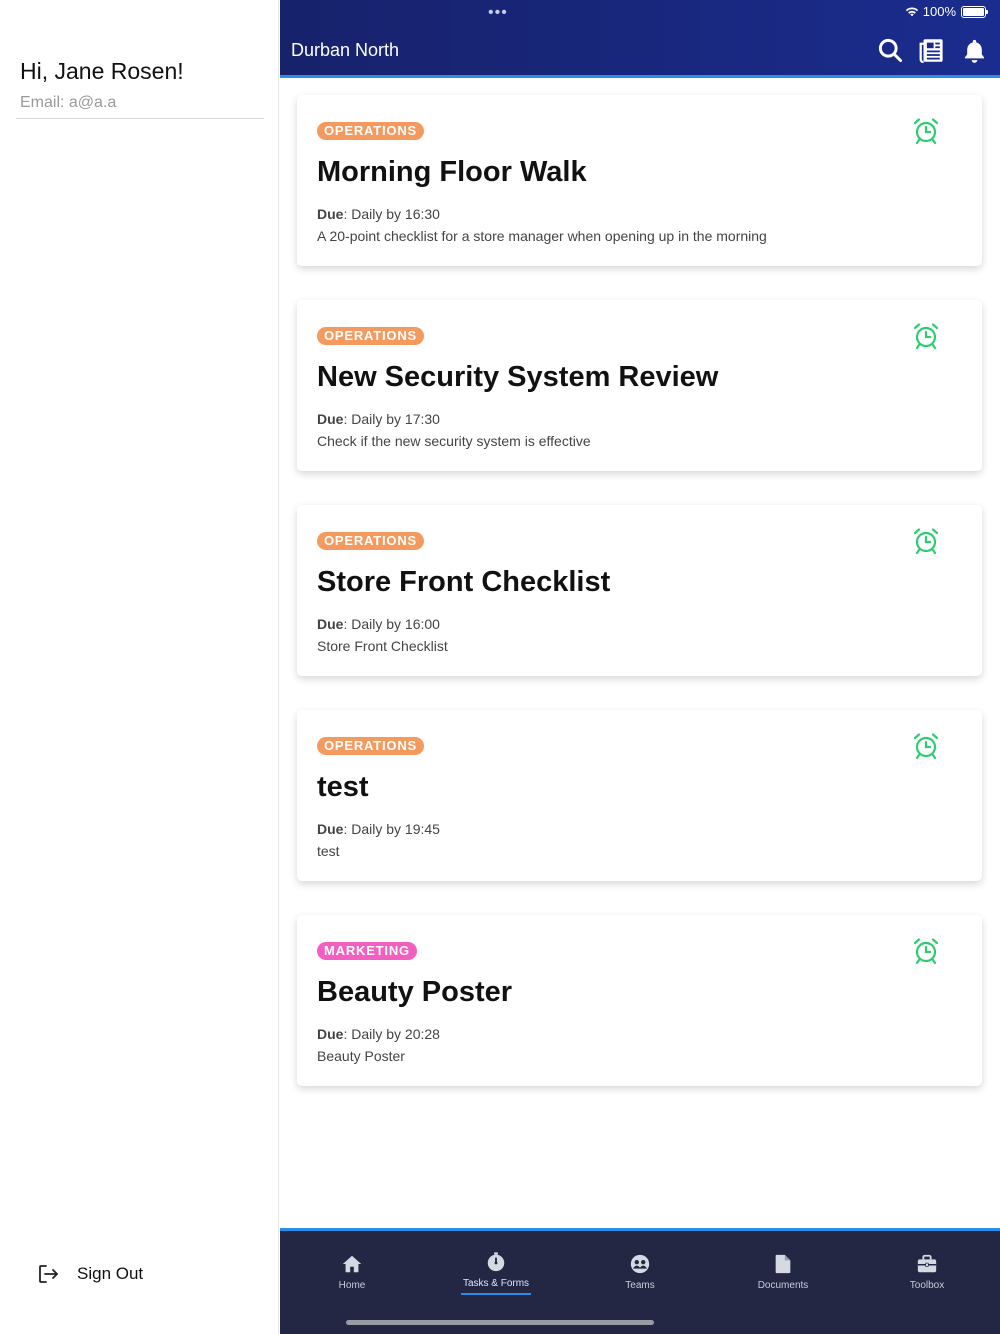  What do you see at coordinates (640, 1285) in the screenshot?
I see `tab-label: Teams` at bounding box center [640, 1285].